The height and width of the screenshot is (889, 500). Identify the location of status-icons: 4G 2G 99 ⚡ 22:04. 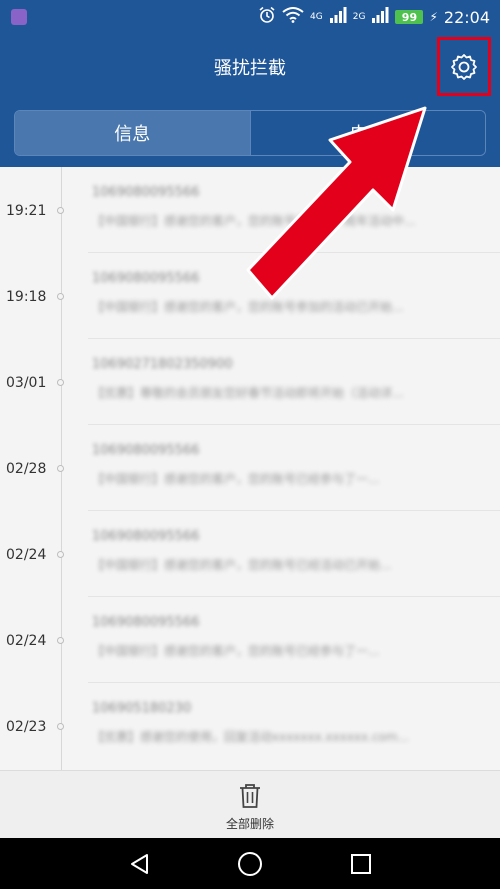
(374, 17).